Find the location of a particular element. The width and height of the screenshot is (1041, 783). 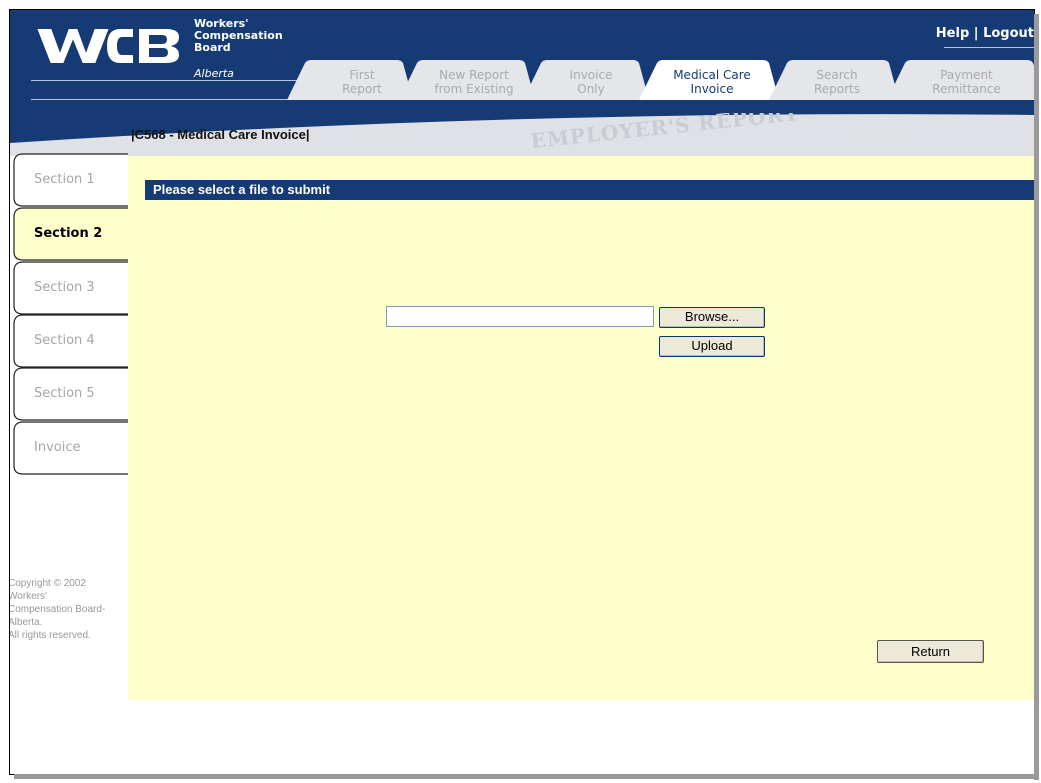

tab-invoice-only: Invoice Only is located at coordinates (586, 80).